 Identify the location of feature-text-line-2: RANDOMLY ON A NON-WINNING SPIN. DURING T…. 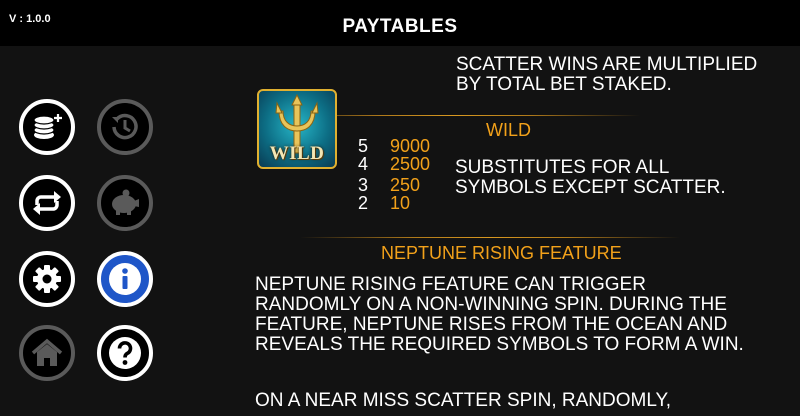
(491, 304).